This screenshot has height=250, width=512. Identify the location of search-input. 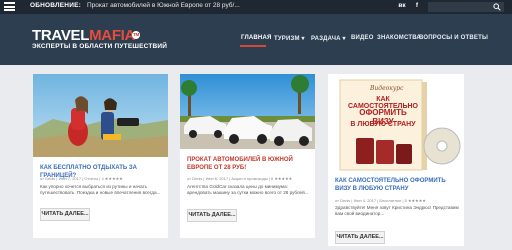
(466, 7).